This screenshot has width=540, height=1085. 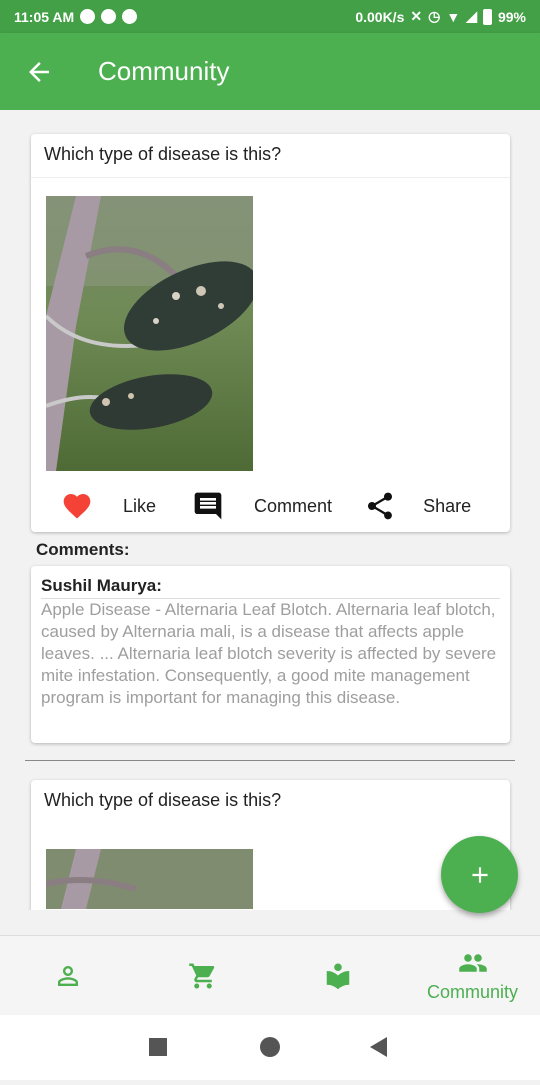 What do you see at coordinates (471, 16) in the screenshot?
I see `signal-icon: ◢` at bounding box center [471, 16].